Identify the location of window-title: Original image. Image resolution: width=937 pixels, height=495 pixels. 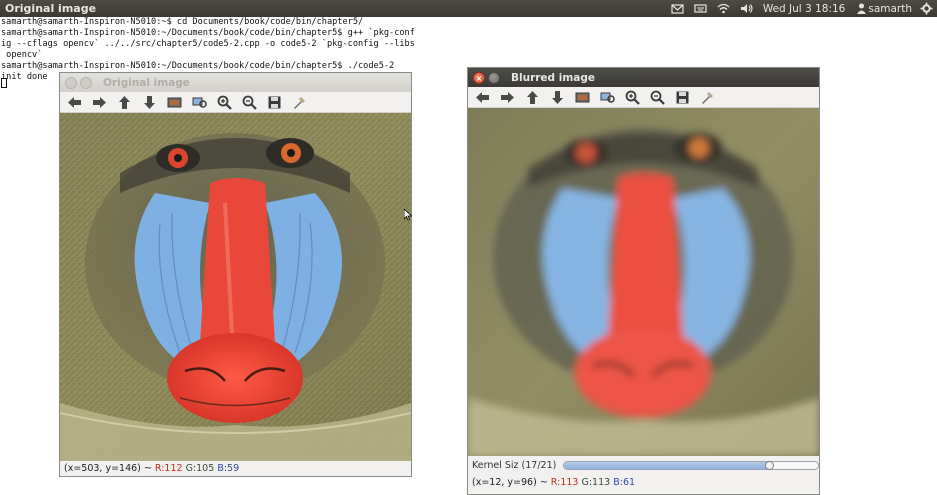
(146, 82).